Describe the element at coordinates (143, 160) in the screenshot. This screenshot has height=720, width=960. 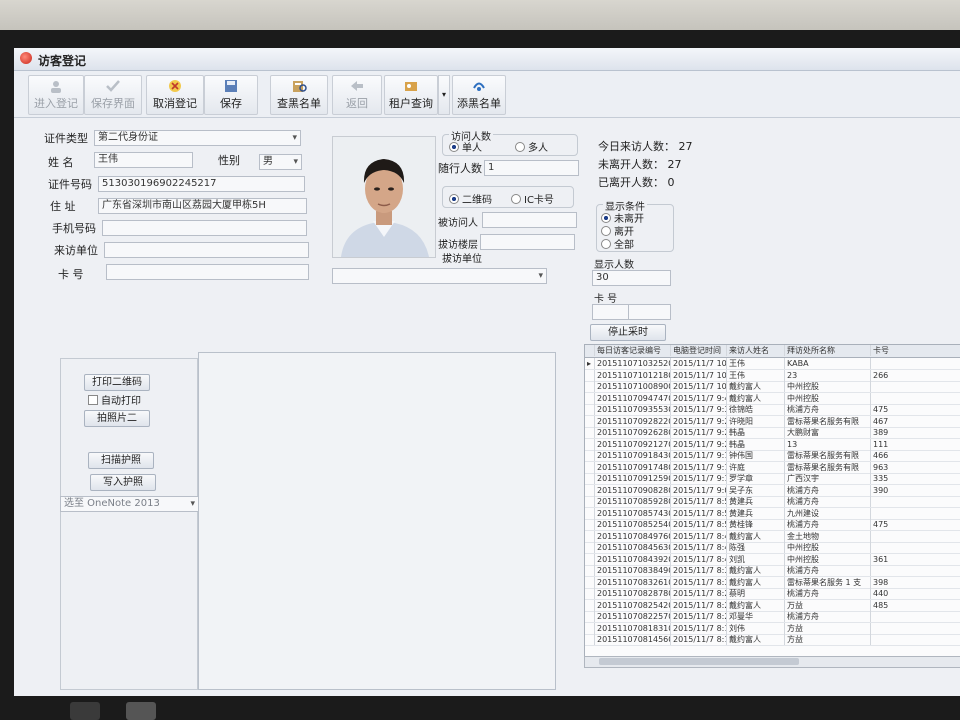
I see `name-field: 王伟` at that location.